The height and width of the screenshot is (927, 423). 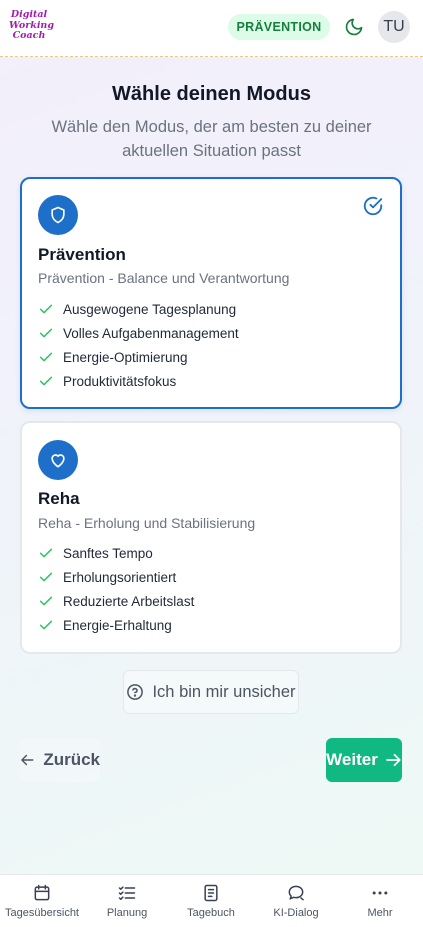 I want to click on feature-item: Erholungsorientiert, so click(x=116, y=577).